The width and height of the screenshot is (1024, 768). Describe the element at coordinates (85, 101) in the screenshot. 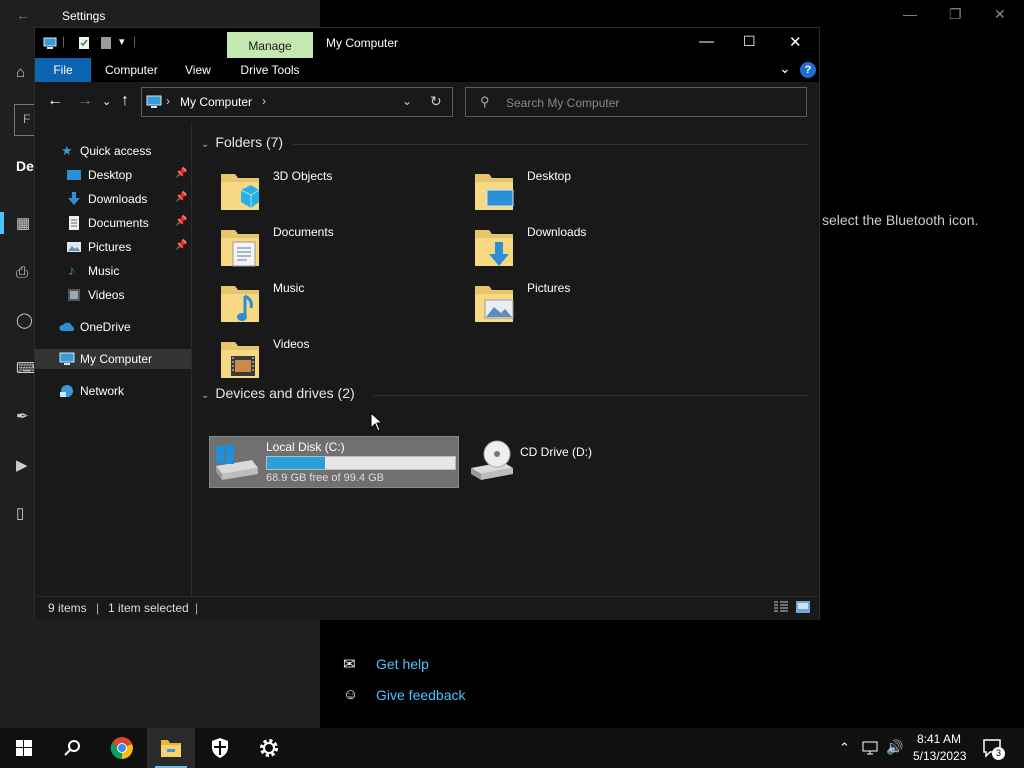

I see `forward-arrow-icon: →` at that location.